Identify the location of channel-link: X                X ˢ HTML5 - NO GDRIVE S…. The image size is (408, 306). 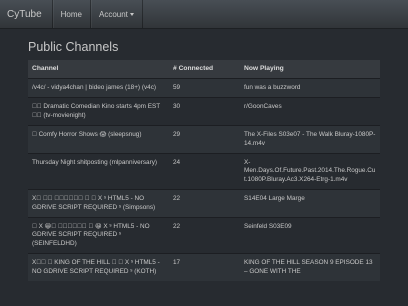
(98, 203).